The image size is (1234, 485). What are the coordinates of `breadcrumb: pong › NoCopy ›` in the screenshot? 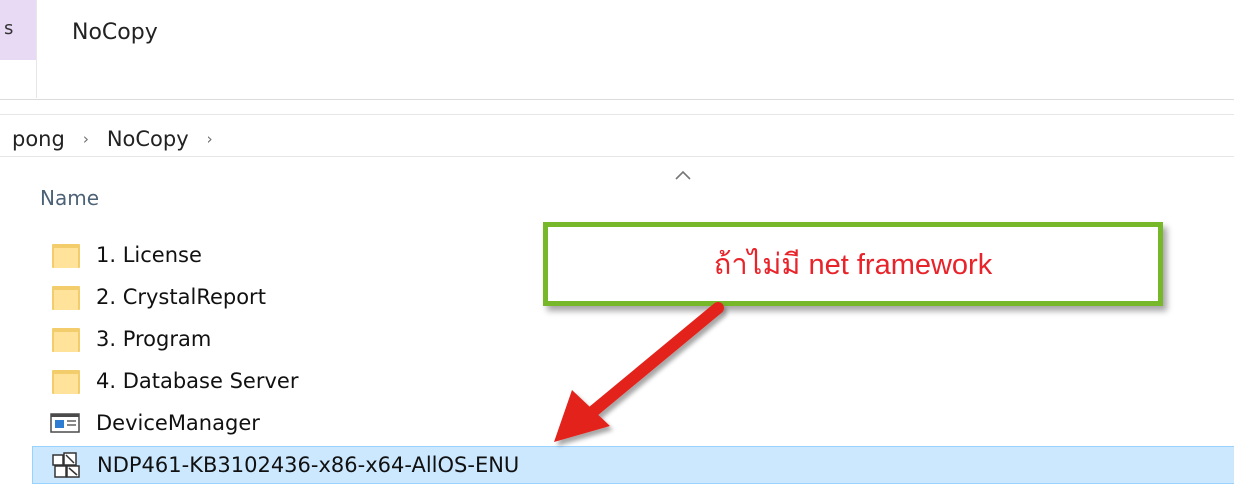 It's located at (115, 139).